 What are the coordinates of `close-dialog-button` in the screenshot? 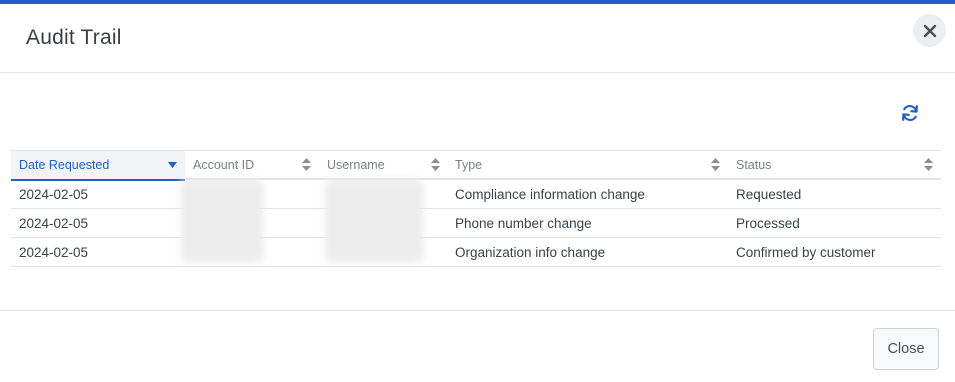 It's located at (929, 30).